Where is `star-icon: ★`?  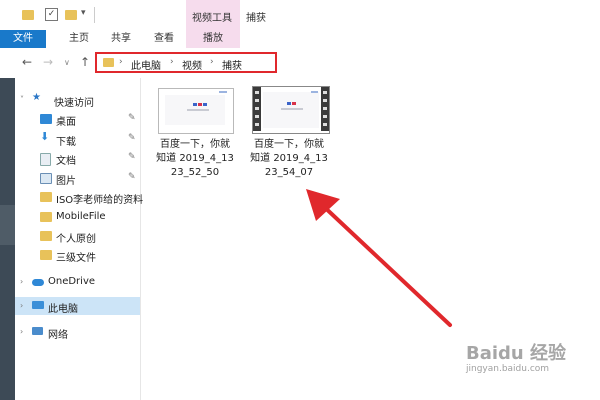 star-icon: ★ is located at coordinates (36, 97).